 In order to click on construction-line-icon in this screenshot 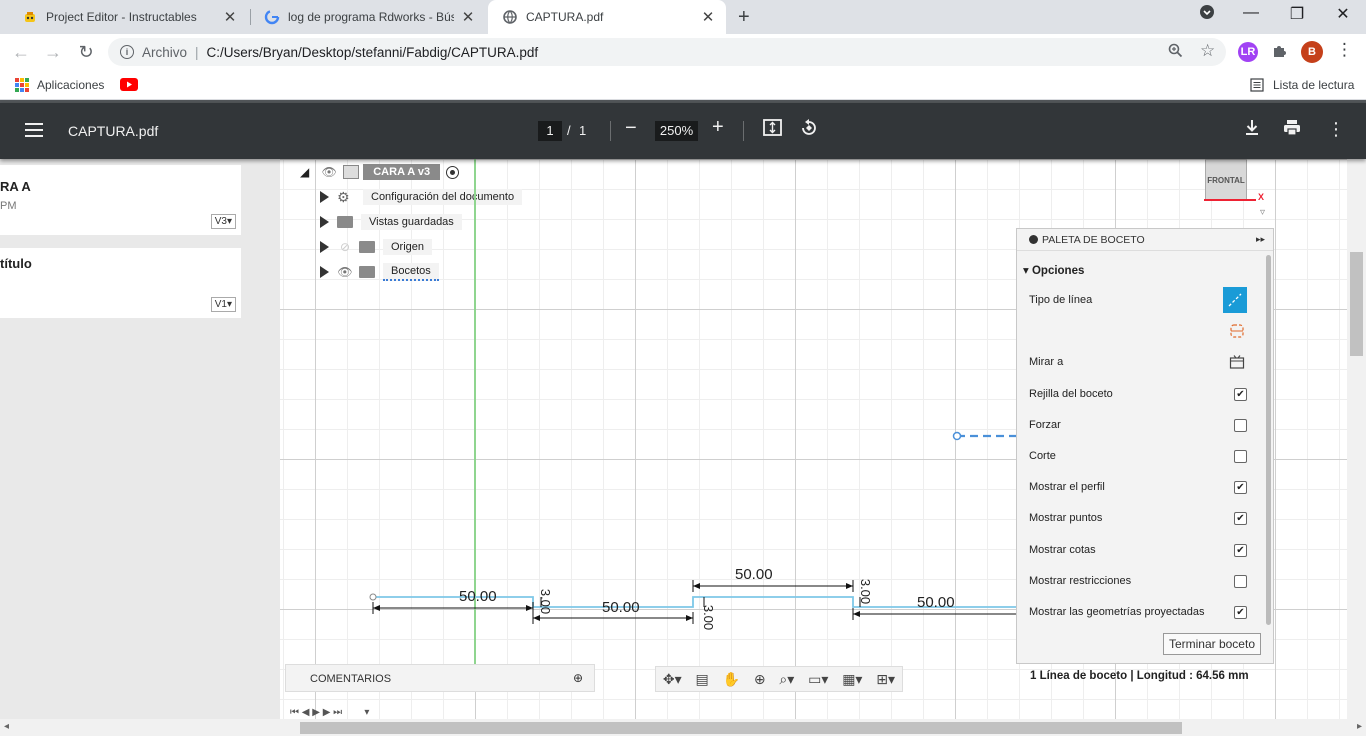, I will do `click(1235, 300)`.